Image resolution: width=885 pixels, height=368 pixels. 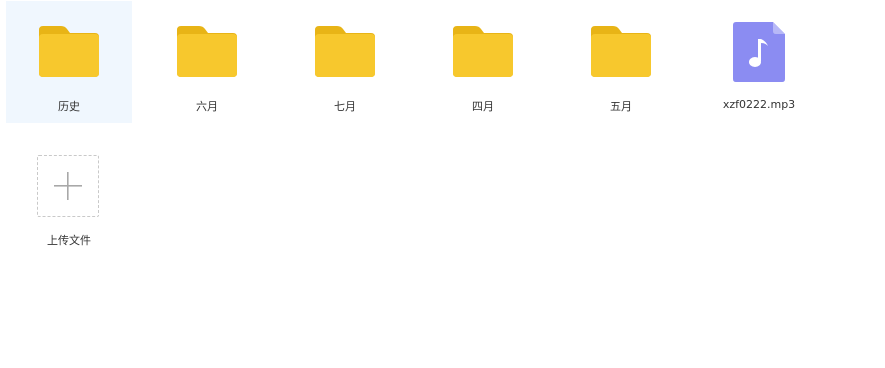 I want to click on audio-file-item: xzf0222.mp3, so click(x=759, y=62).